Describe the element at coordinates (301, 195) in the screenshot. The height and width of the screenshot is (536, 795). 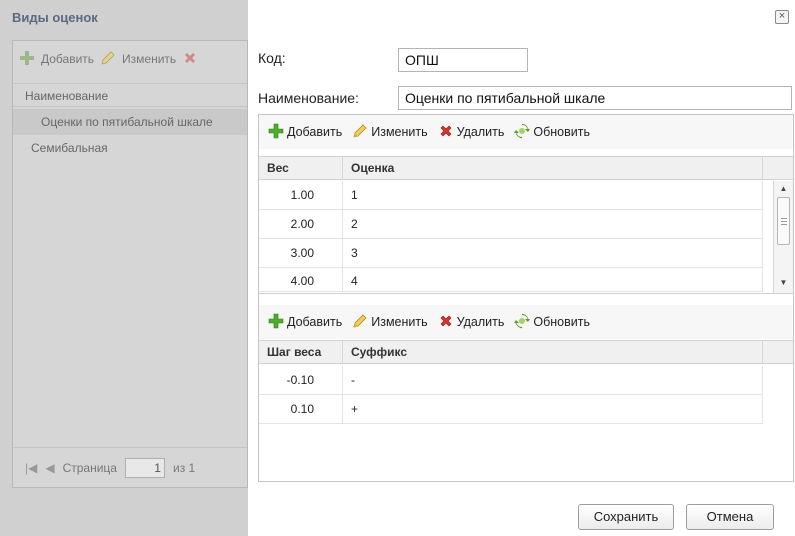
I see `weight-cell: 1.00` at that location.